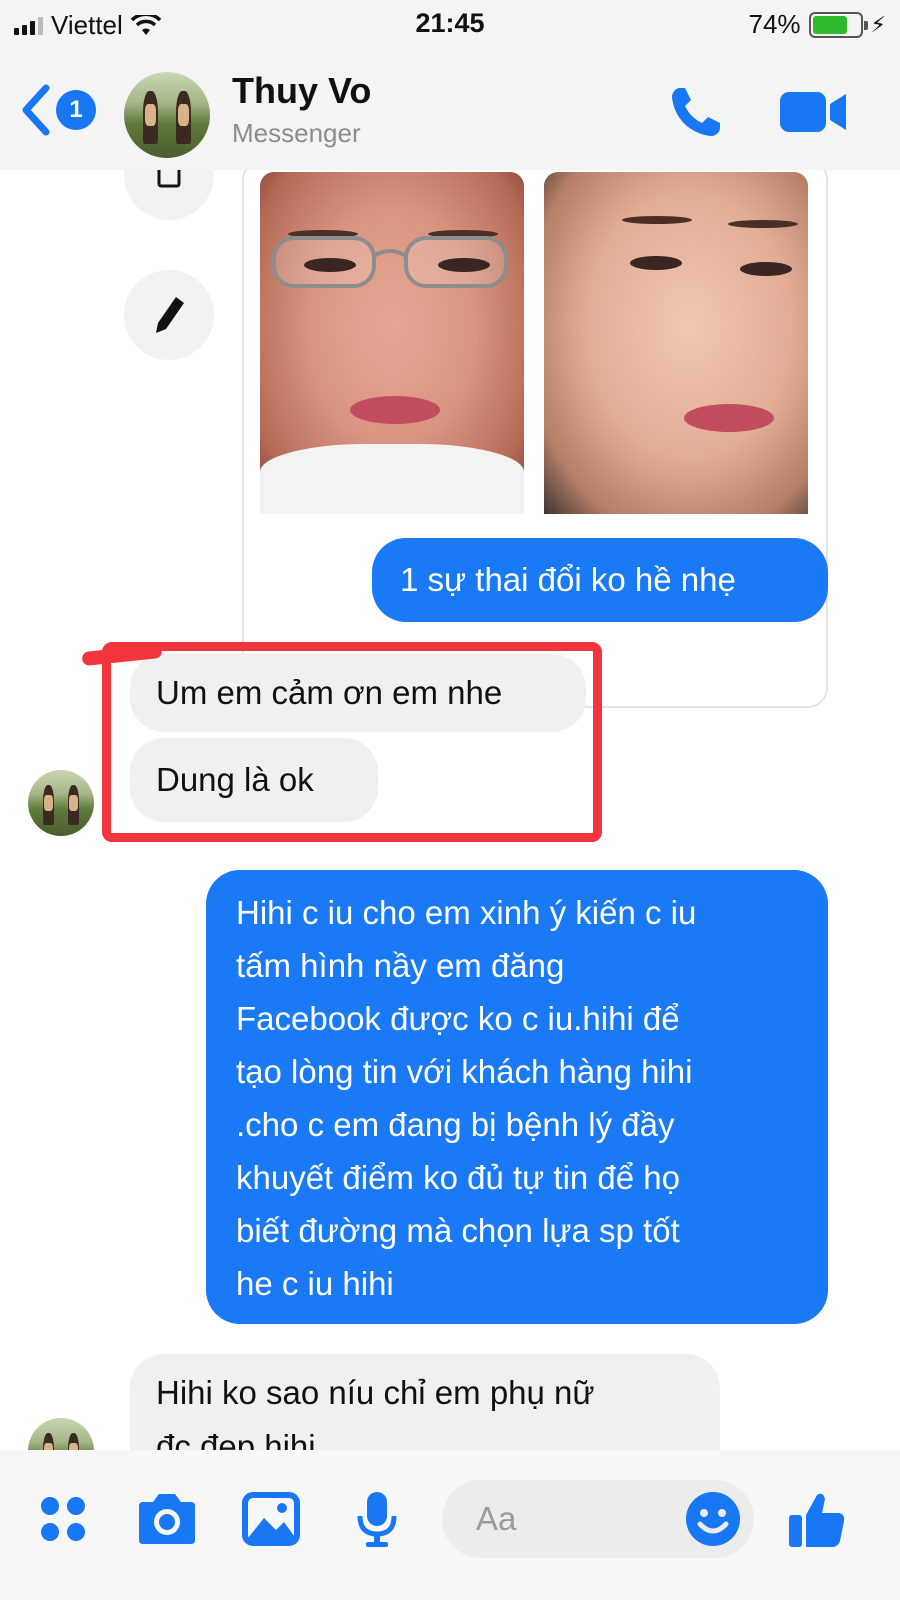 The image size is (900, 1600). Describe the element at coordinates (400, 965) in the screenshot. I see `message-line: tấm hình nầy em đăng` at that location.